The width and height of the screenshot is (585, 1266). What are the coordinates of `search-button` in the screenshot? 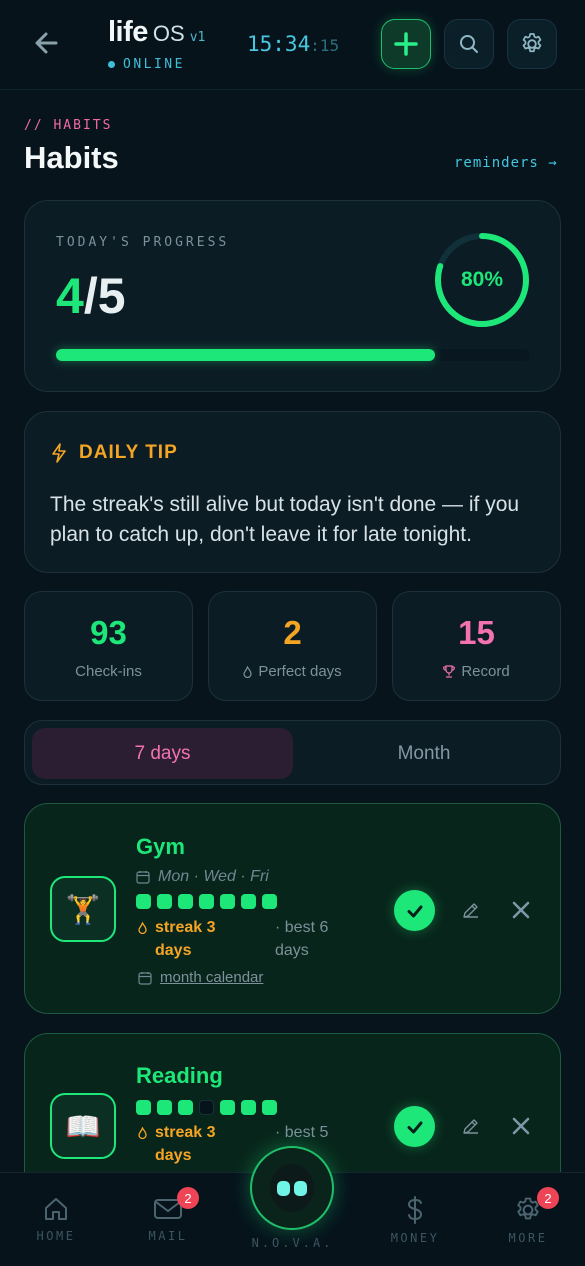 It's located at (469, 44).